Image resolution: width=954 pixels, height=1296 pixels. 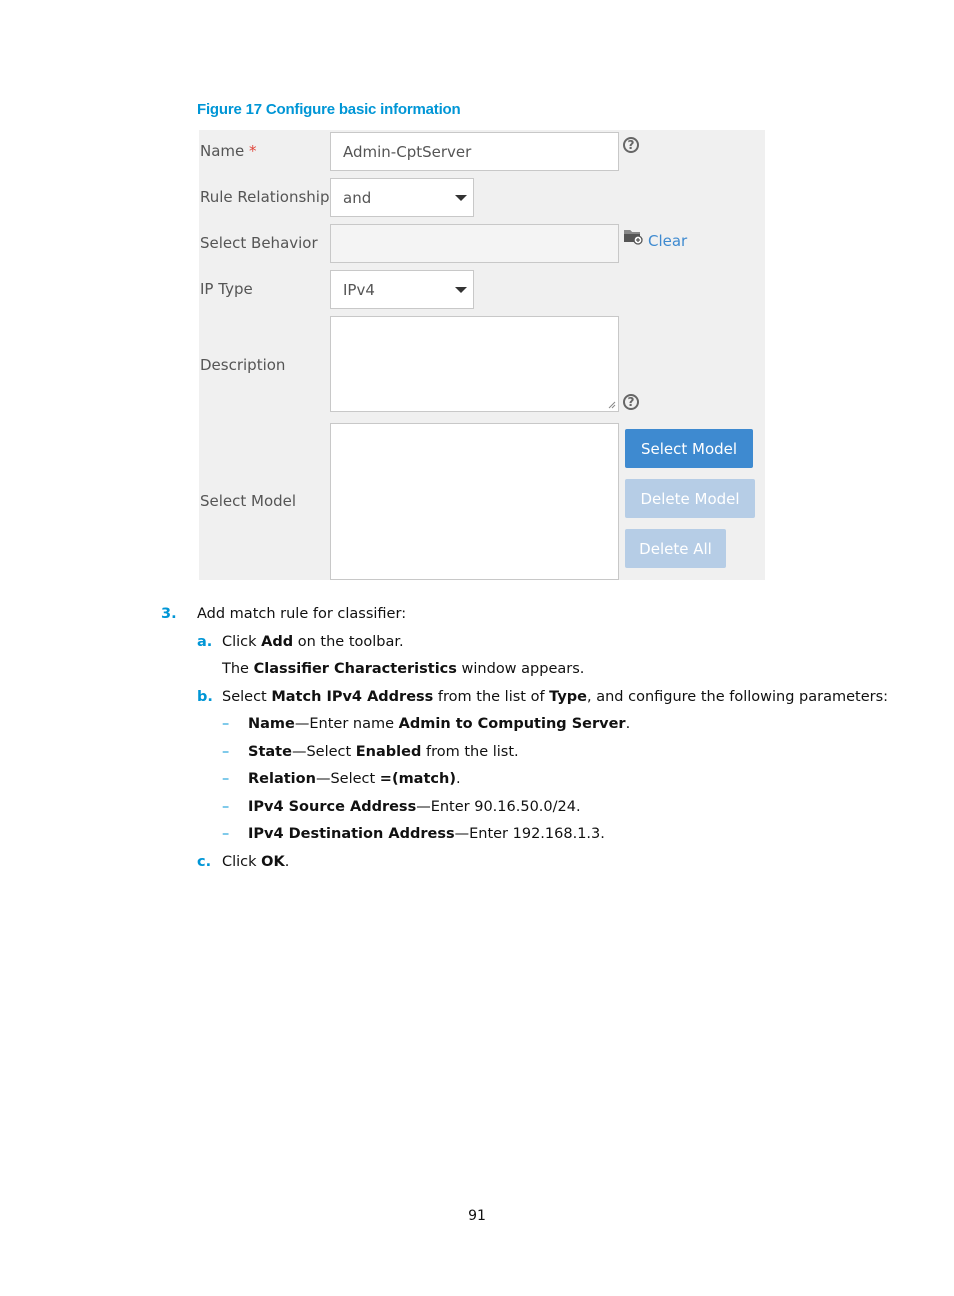 What do you see at coordinates (329, 109) in the screenshot?
I see `figure-caption: Figure 17 Configure basic information` at bounding box center [329, 109].